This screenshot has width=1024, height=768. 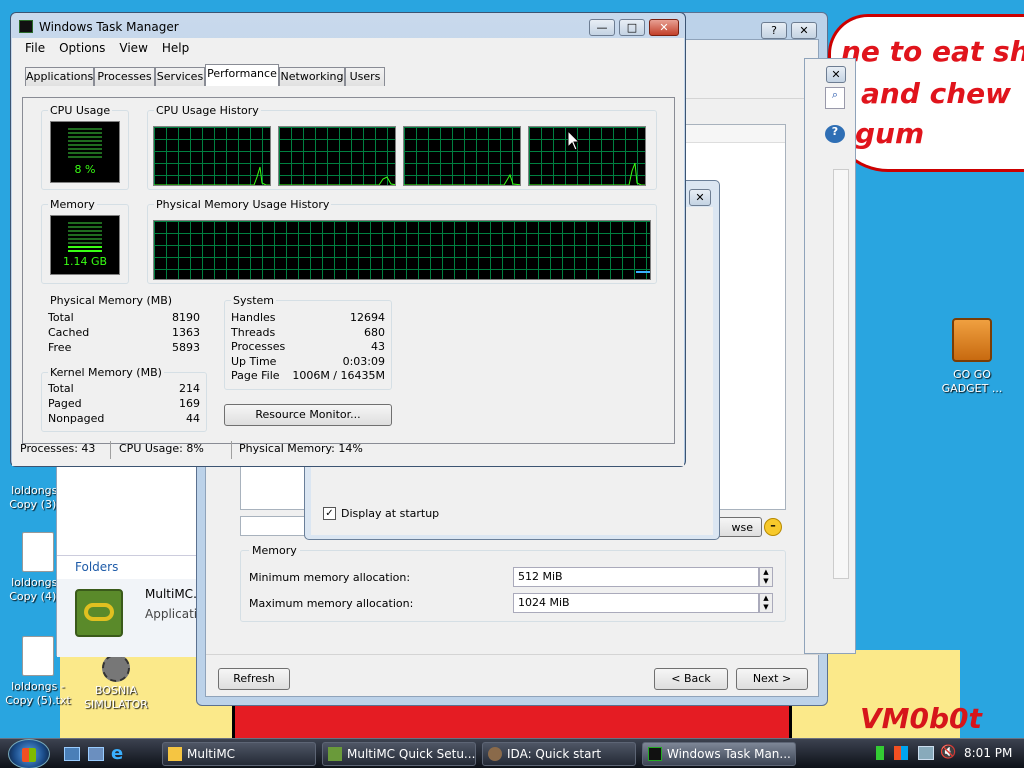 I want to click on pm-row-free: Free 5893, so click(x=124, y=347).